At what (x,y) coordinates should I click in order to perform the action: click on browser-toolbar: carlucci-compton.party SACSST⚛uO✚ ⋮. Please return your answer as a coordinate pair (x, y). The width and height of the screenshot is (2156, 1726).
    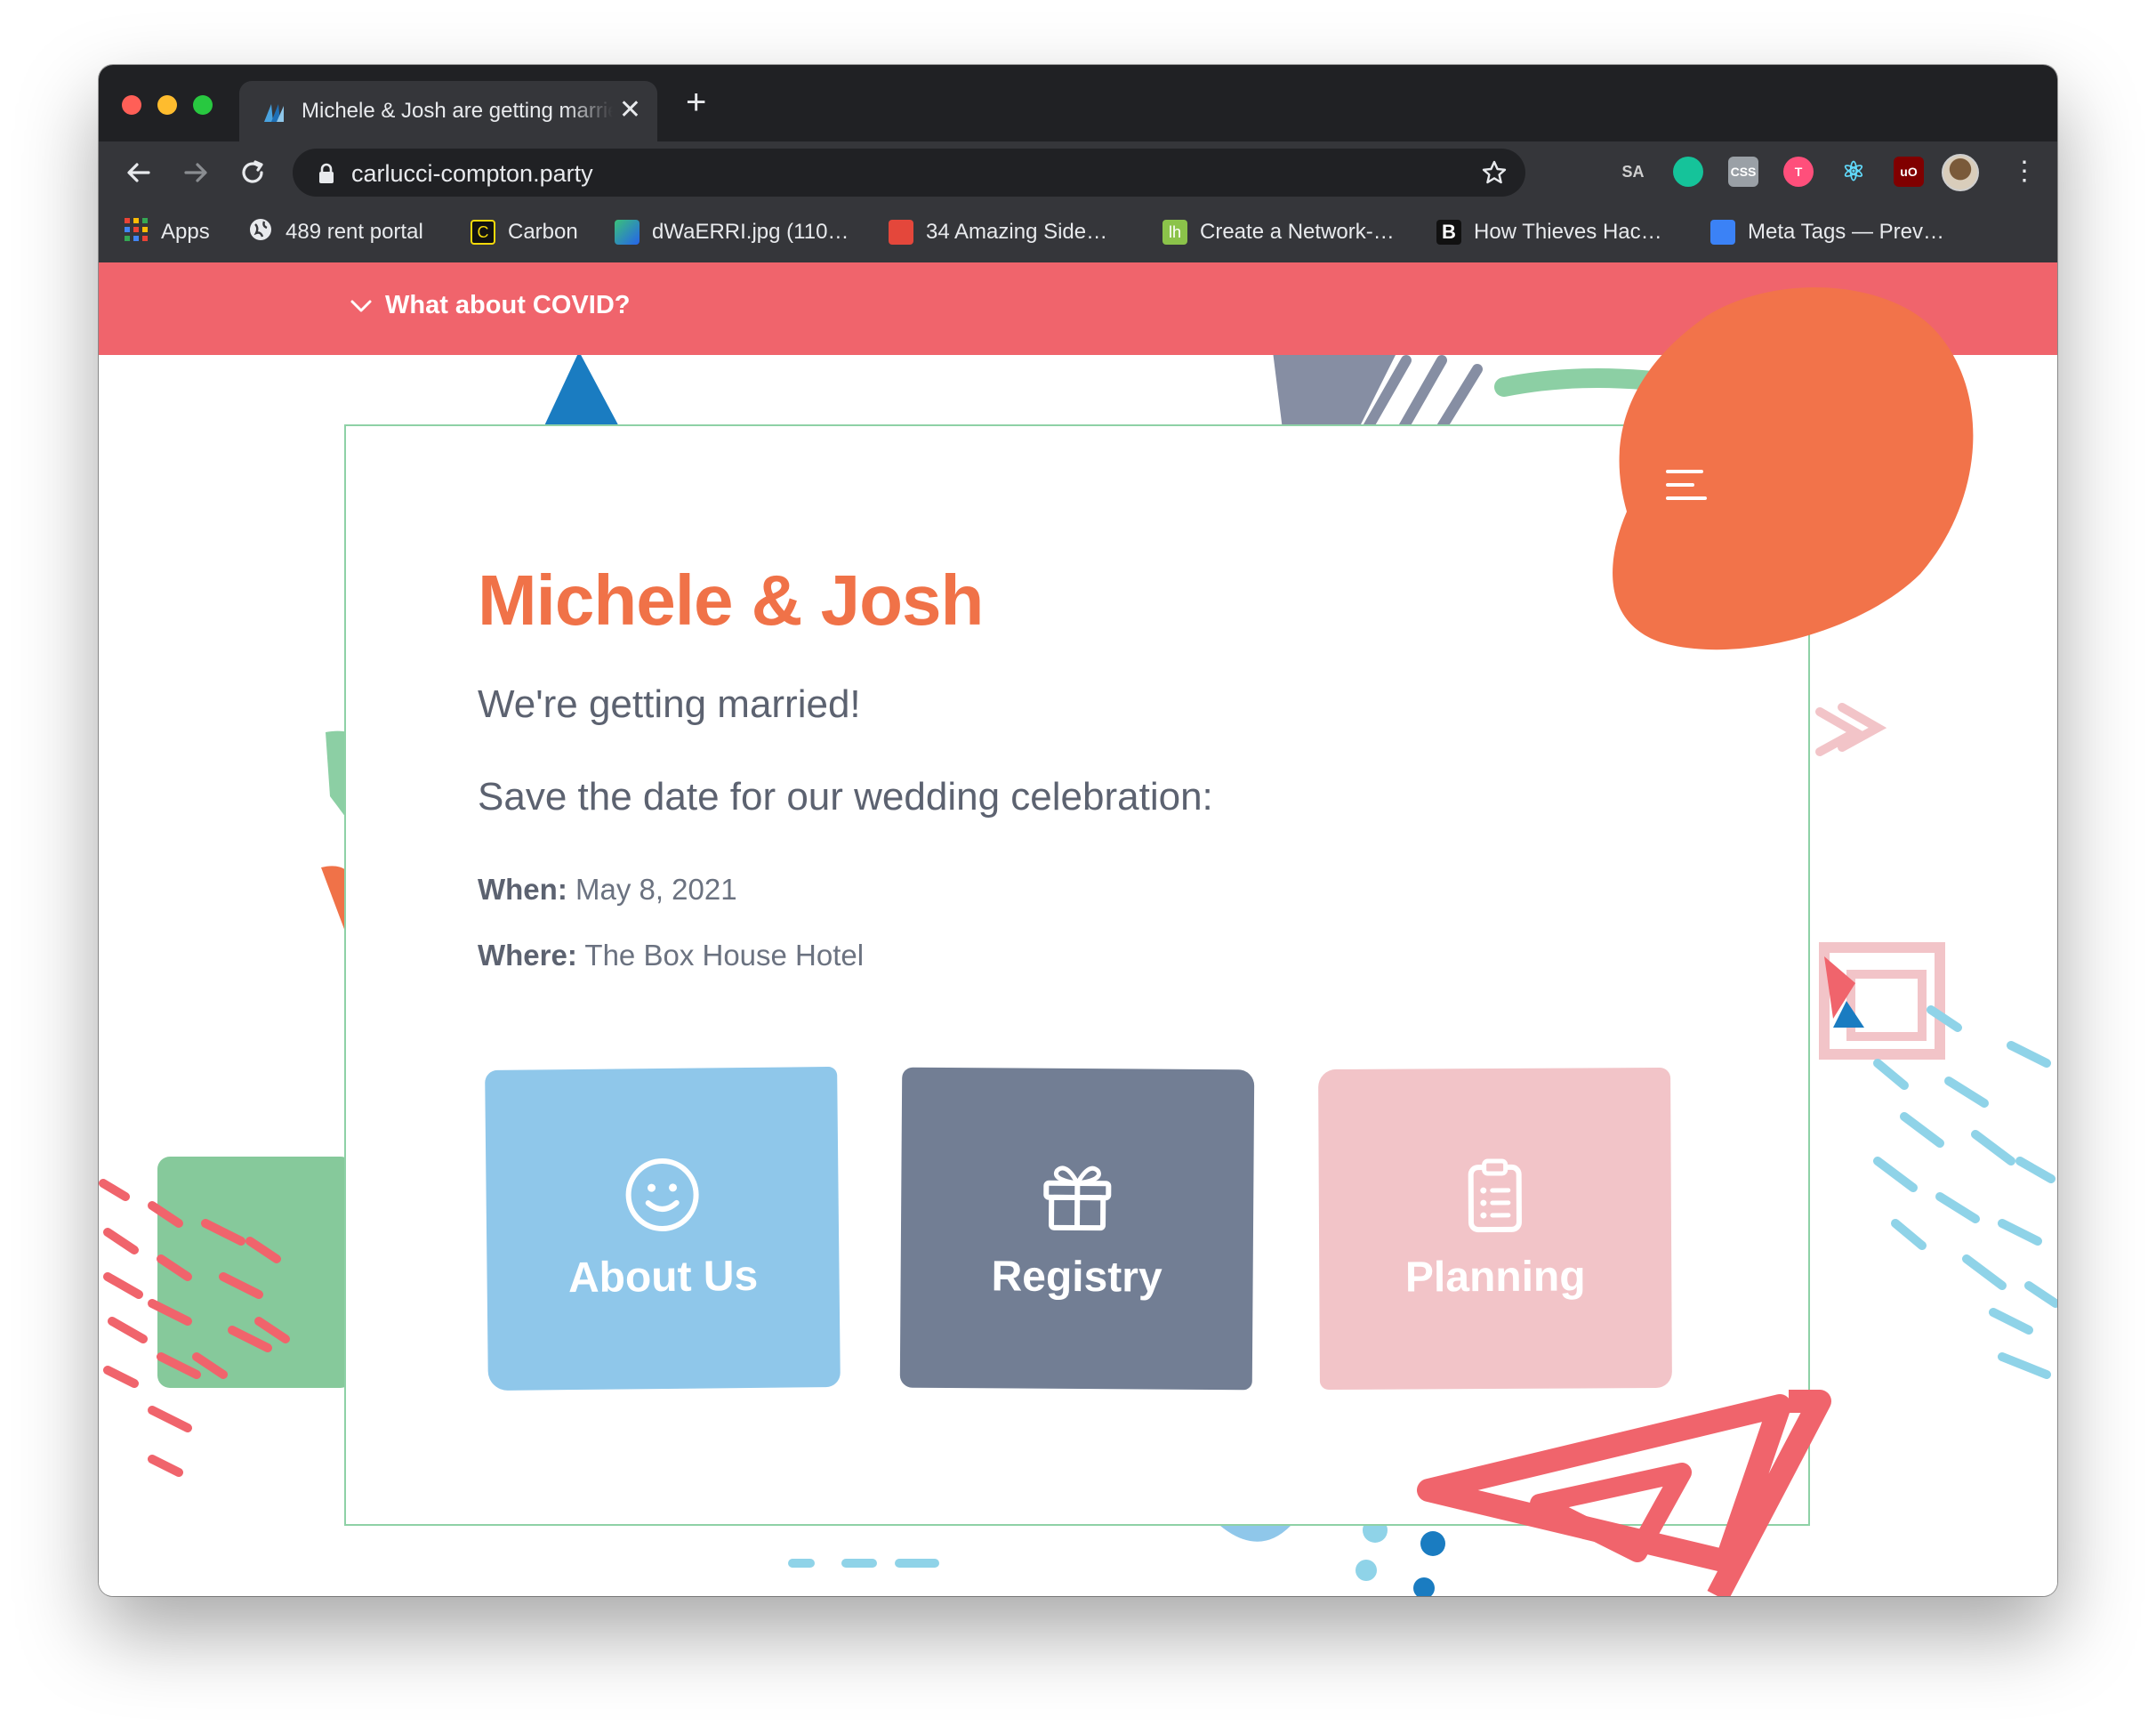
    Looking at the image, I should click on (1078, 172).